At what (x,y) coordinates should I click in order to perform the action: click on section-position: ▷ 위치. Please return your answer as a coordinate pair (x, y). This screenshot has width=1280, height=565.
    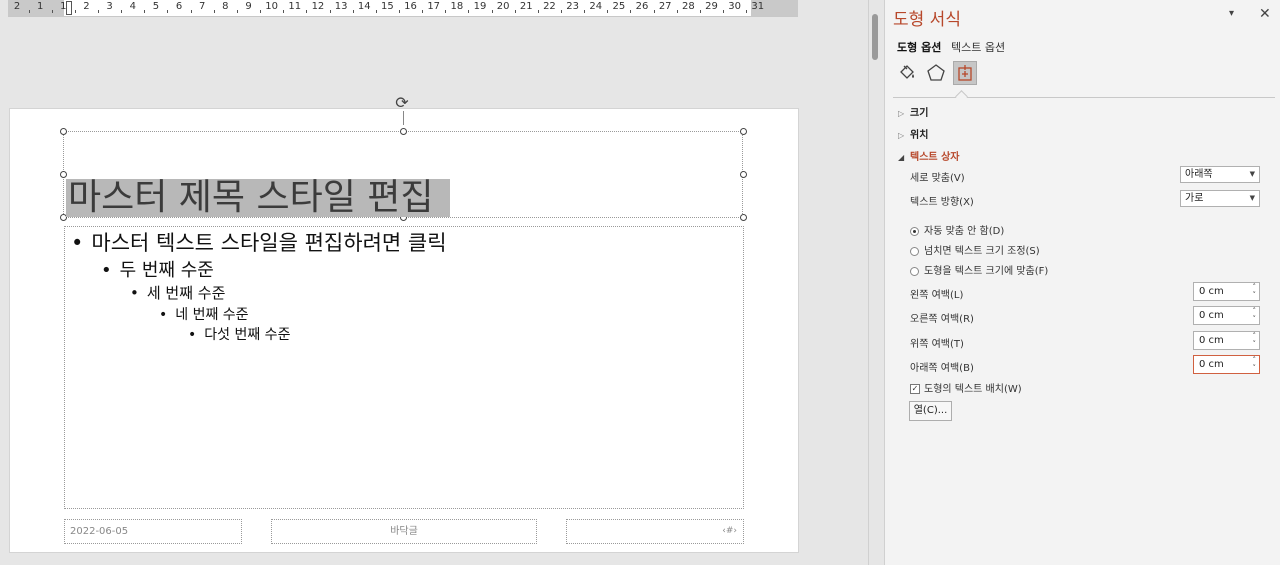
    Looking at the image, I should click on (913, 133).